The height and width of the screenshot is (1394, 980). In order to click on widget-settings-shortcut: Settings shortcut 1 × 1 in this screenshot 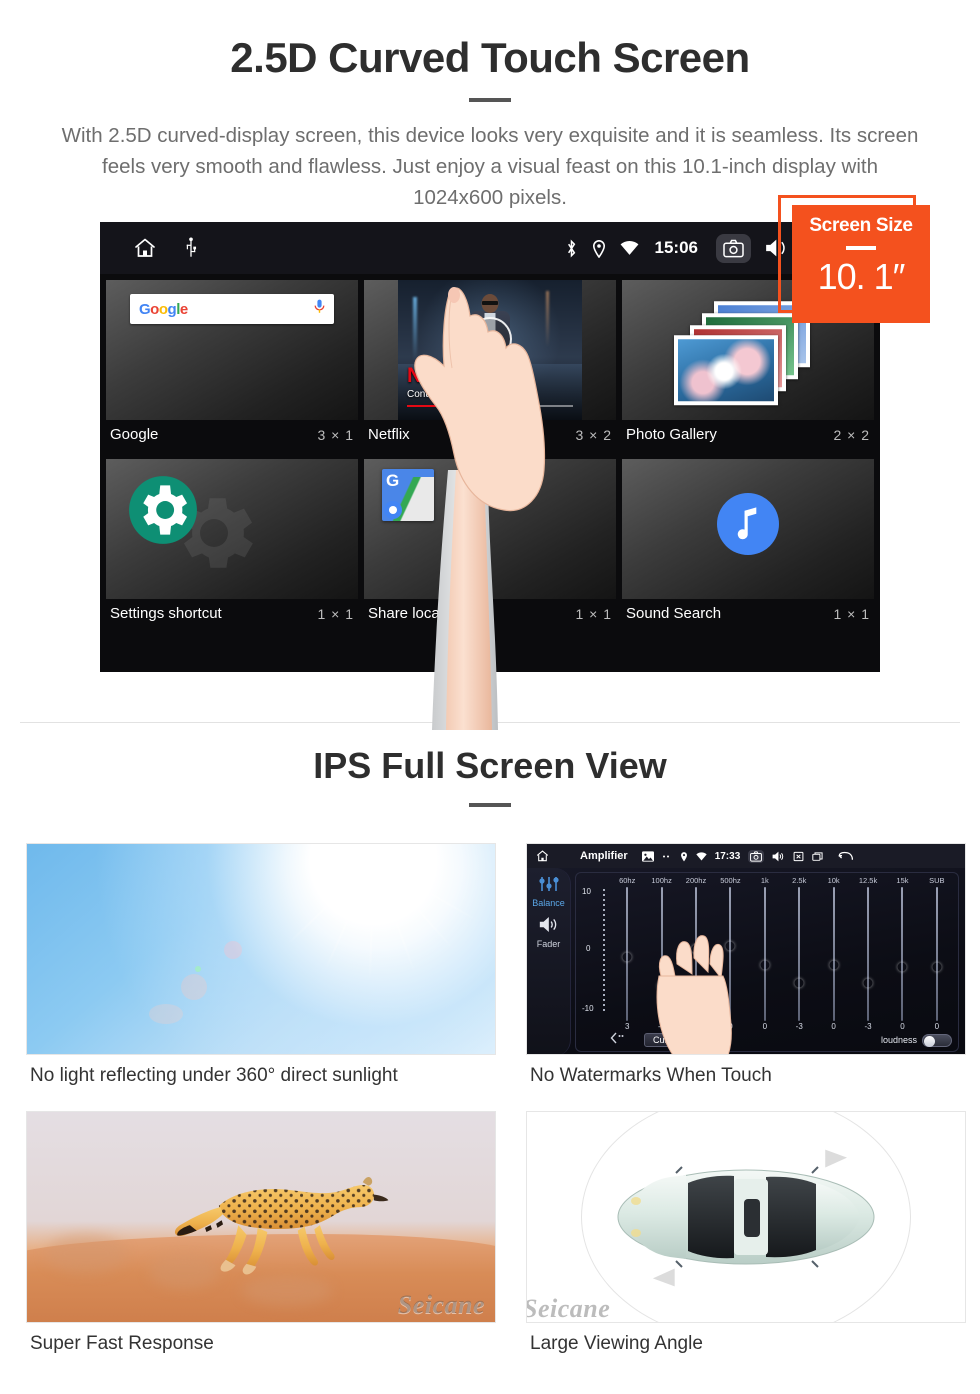, I will do `click(232, 545)`.